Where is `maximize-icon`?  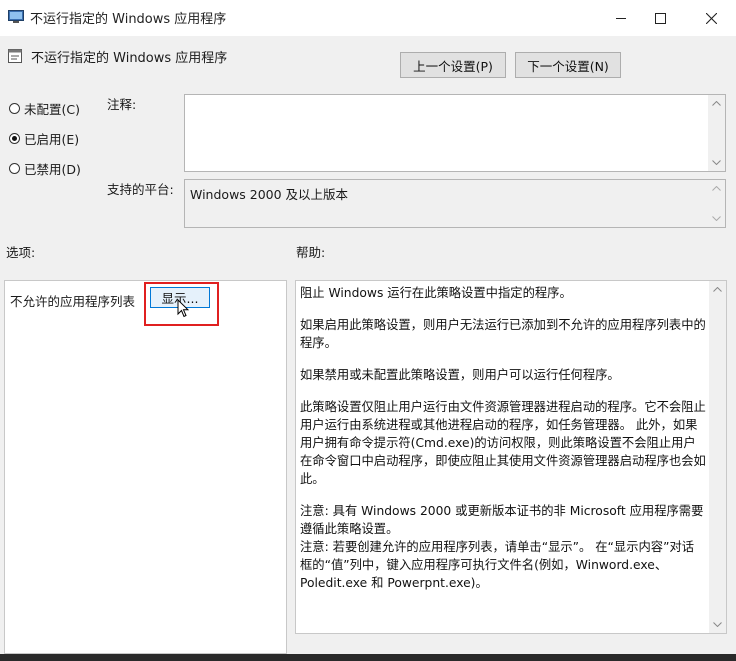 maximize-icon is located at coordinates (660, 18).